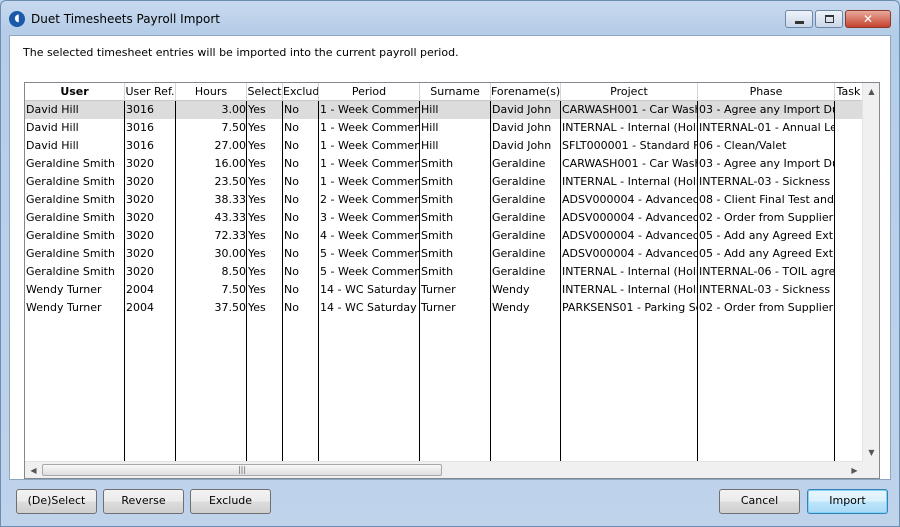 The image size is (900, 527). What do you see at coordinates (143, 501) in the screenshot?
I see `reverse-button: Reverse` at bounding box center [143, 501].